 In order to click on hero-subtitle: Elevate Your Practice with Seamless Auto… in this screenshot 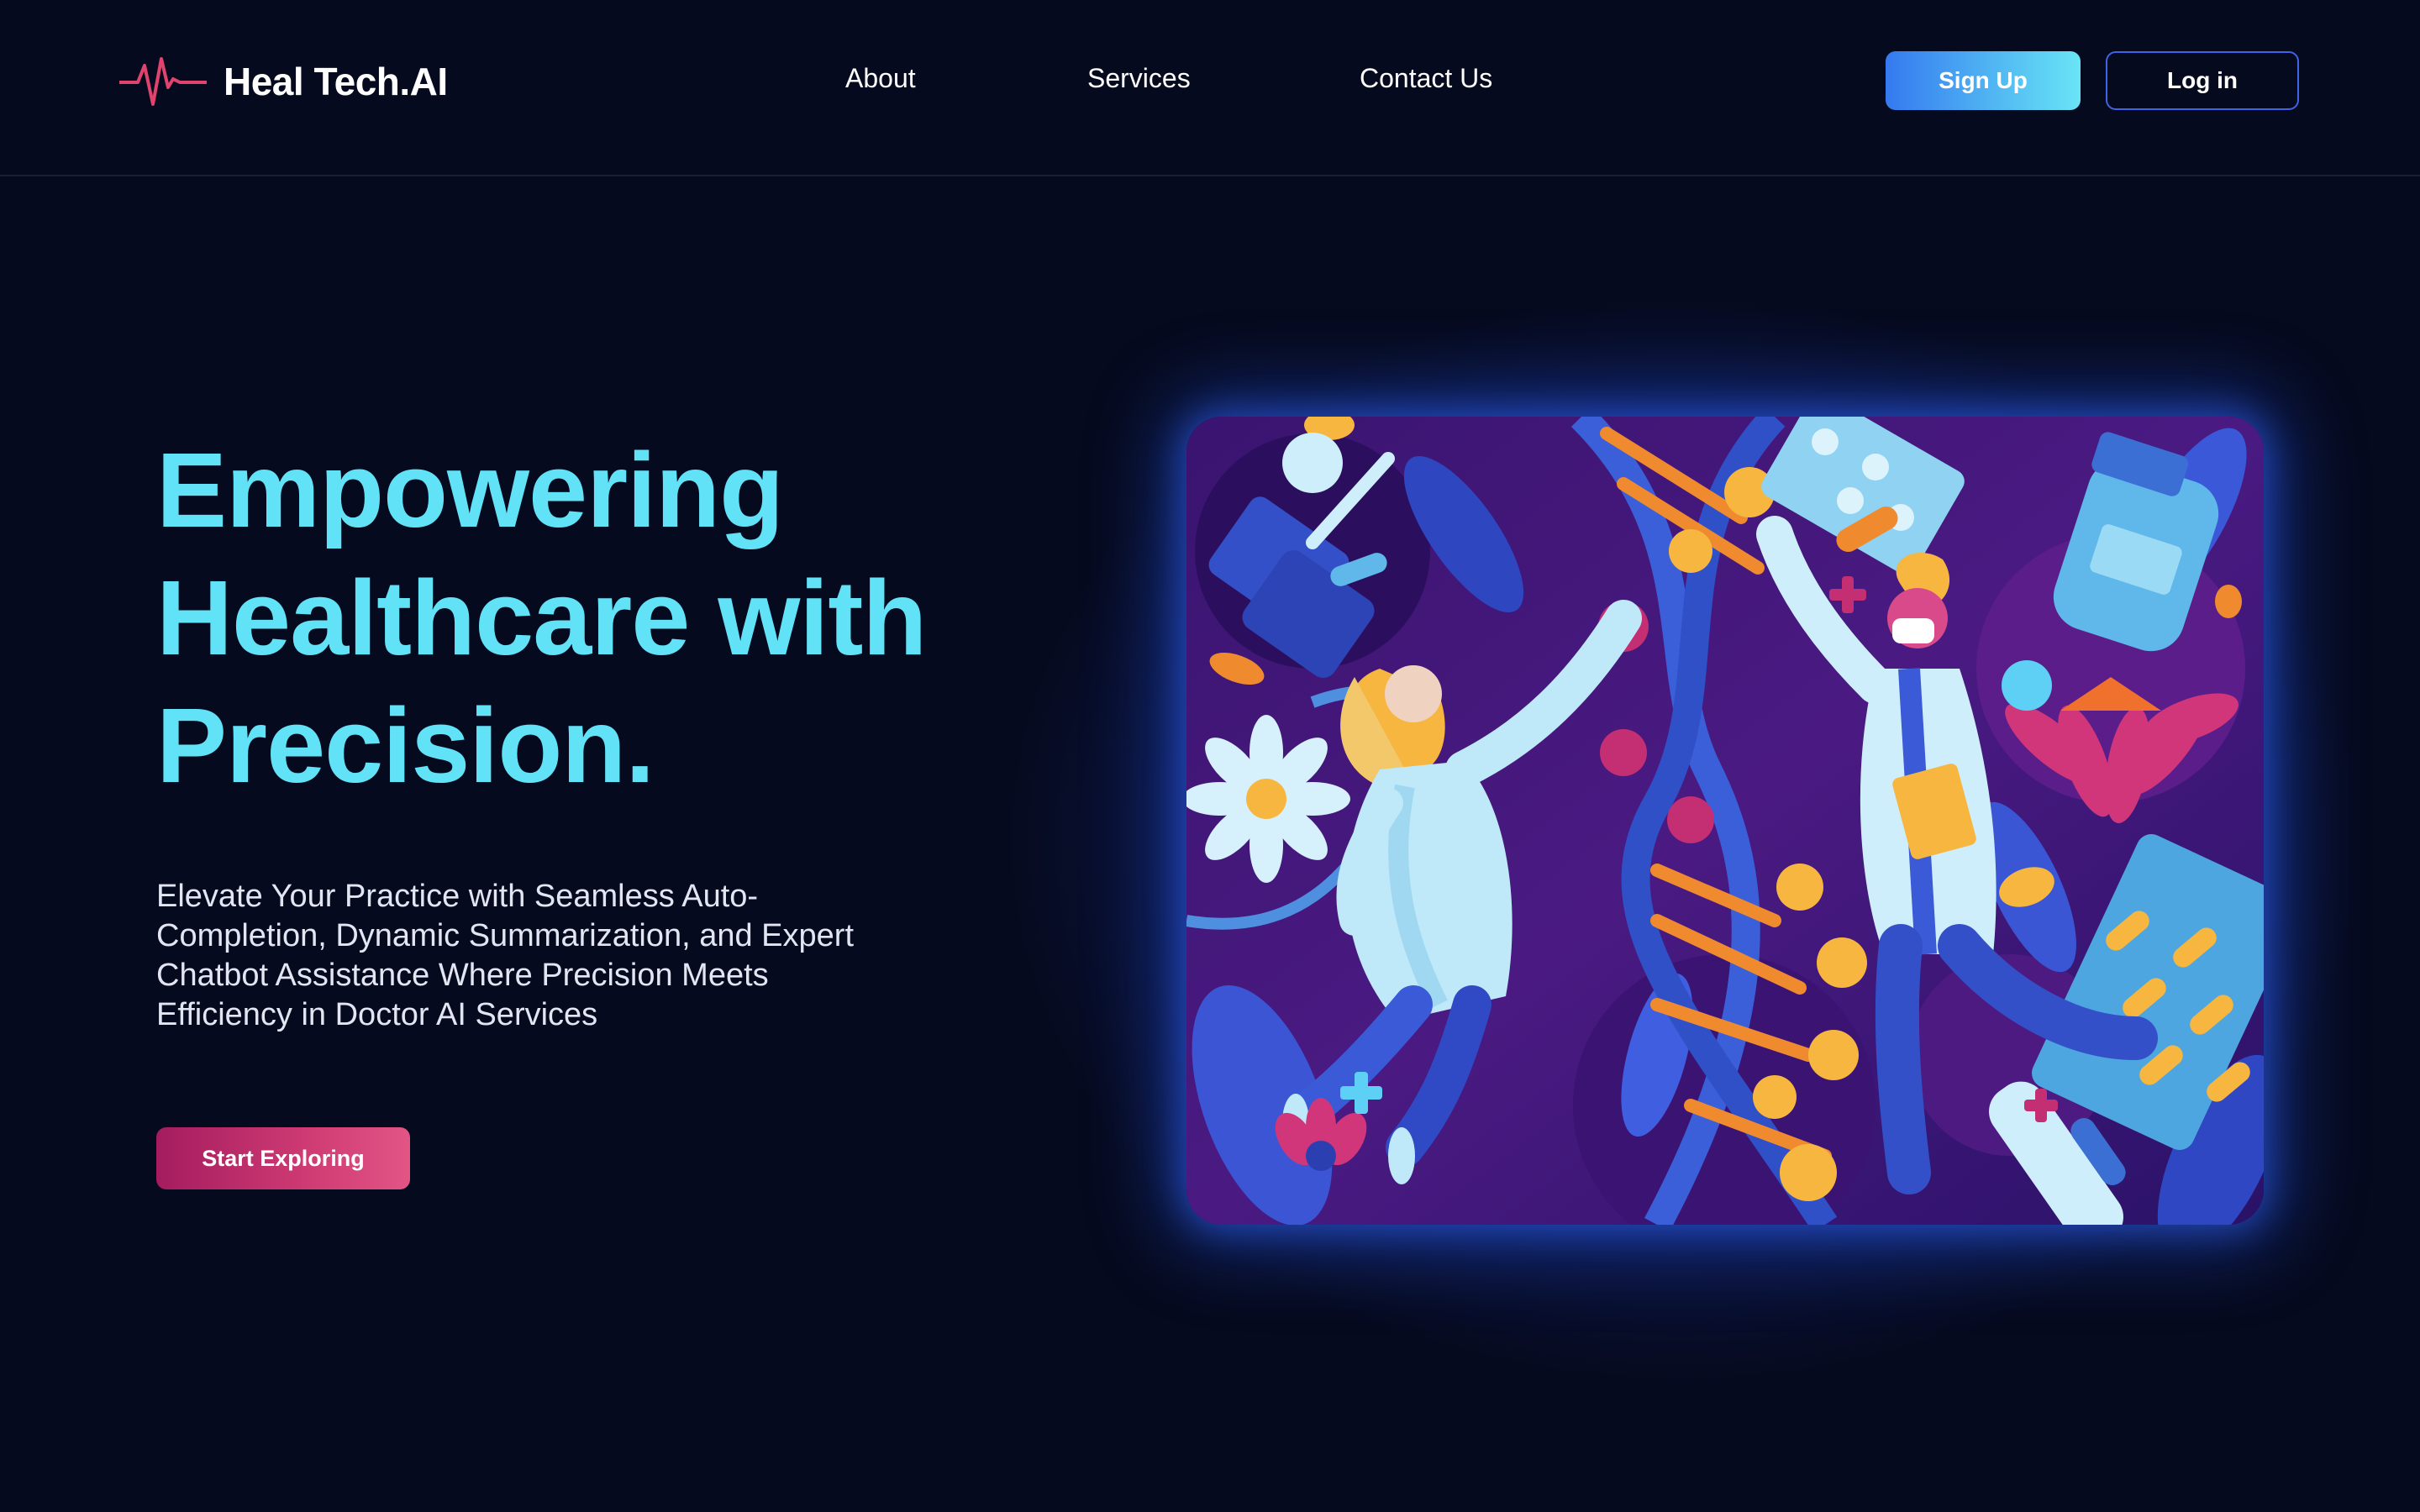, I will do `click(506, 955)`.